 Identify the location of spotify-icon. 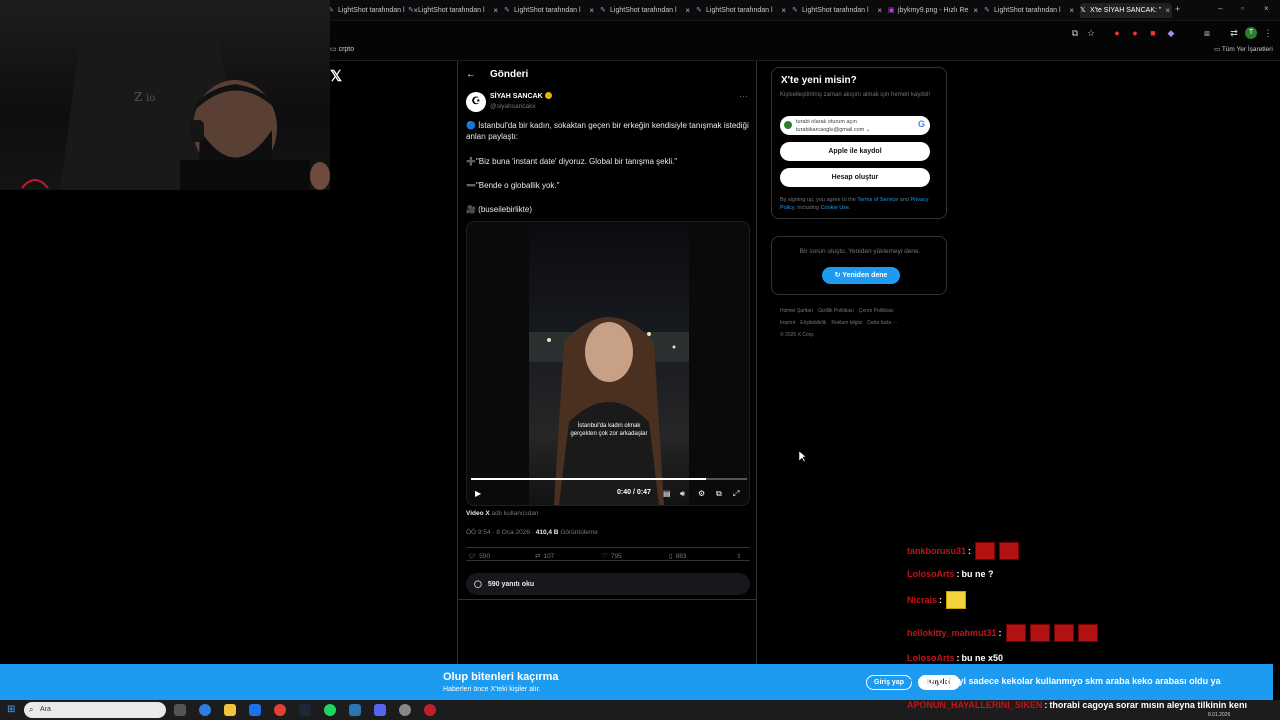
(330, 710).